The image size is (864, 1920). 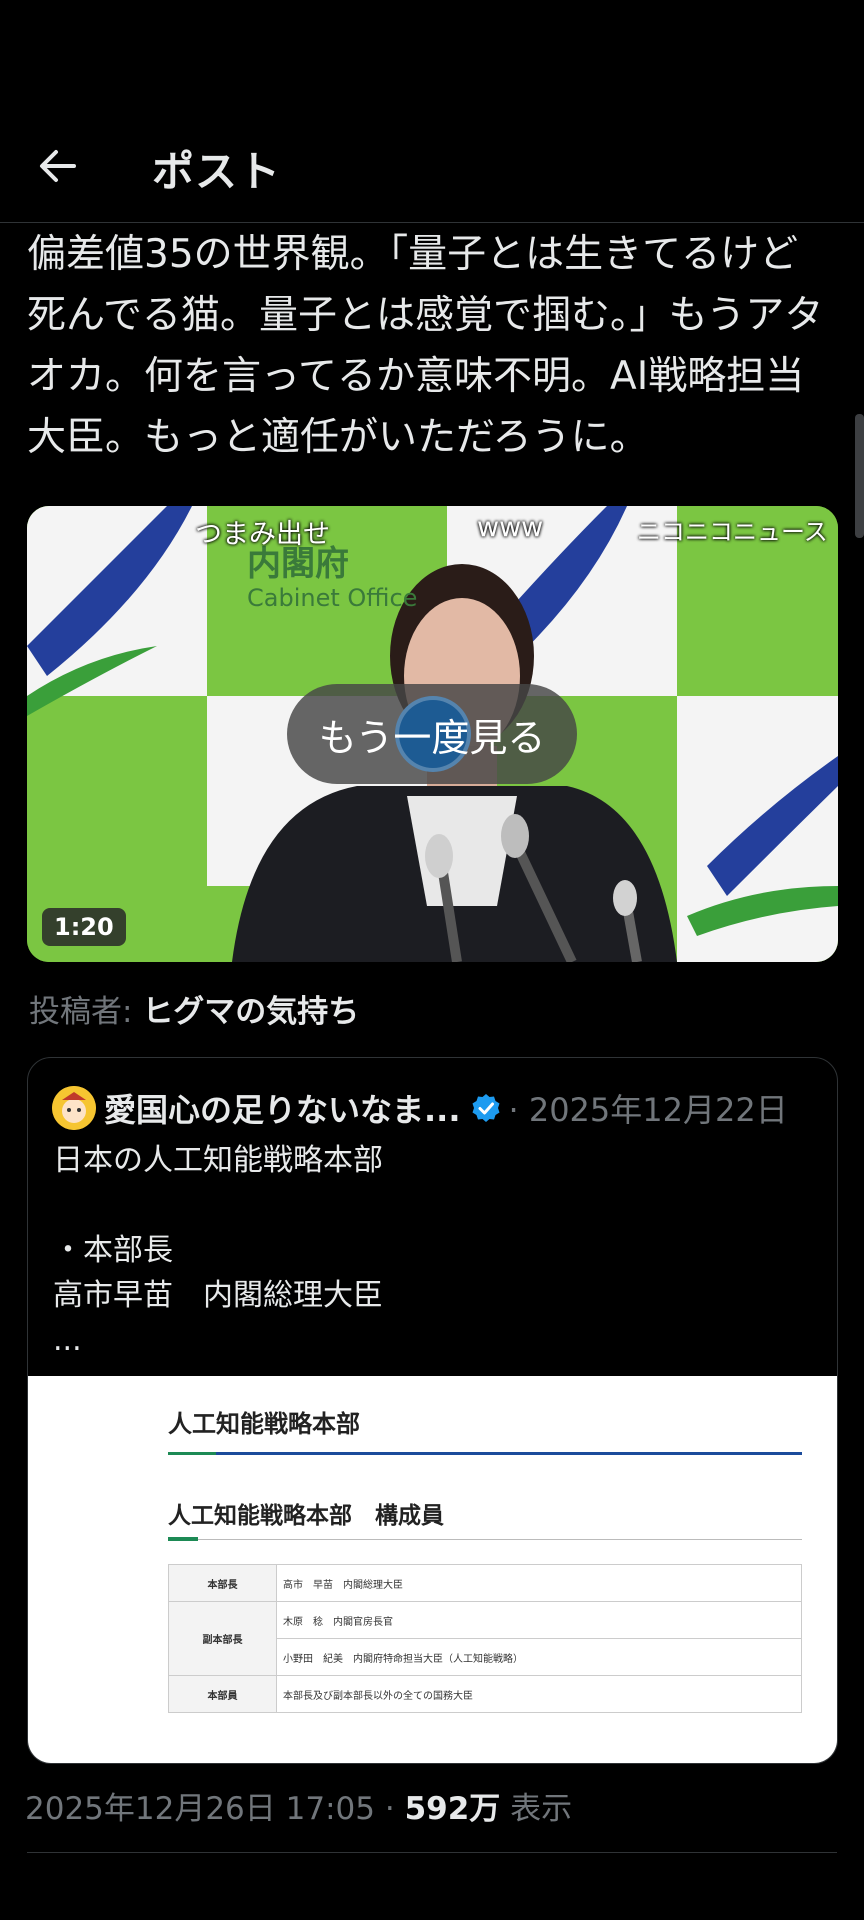 I want to click on doc-subtitle: 人工知能戦略本部 構成員, so click(x=306, y=1516).